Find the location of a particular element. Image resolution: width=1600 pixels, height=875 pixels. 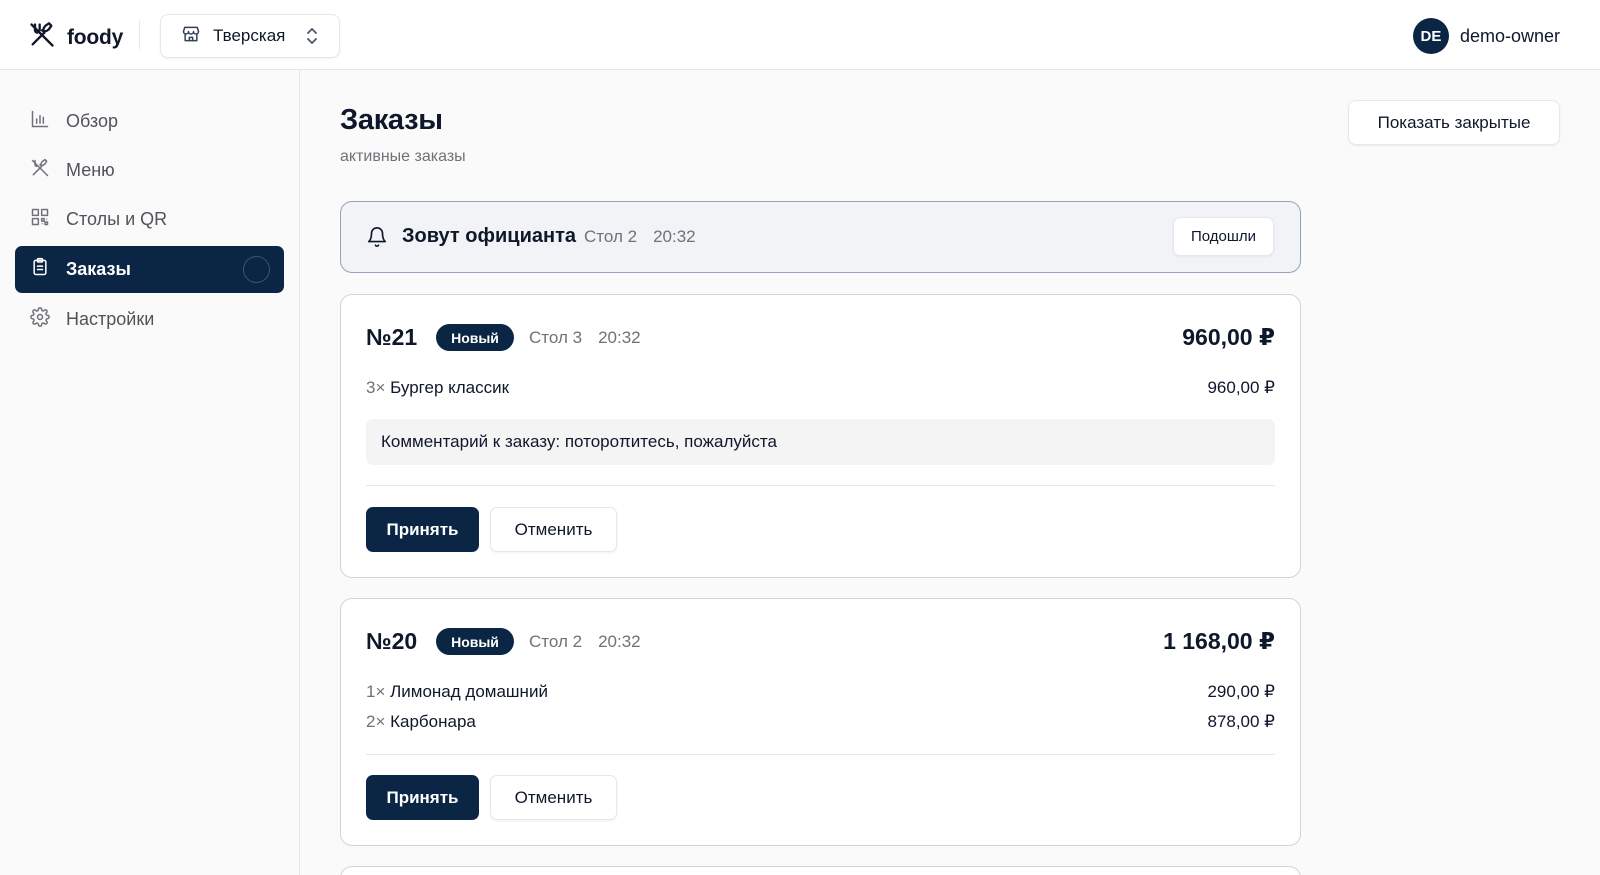

sidebar-item-settings: Настройки is located at coordinates (149, 319).